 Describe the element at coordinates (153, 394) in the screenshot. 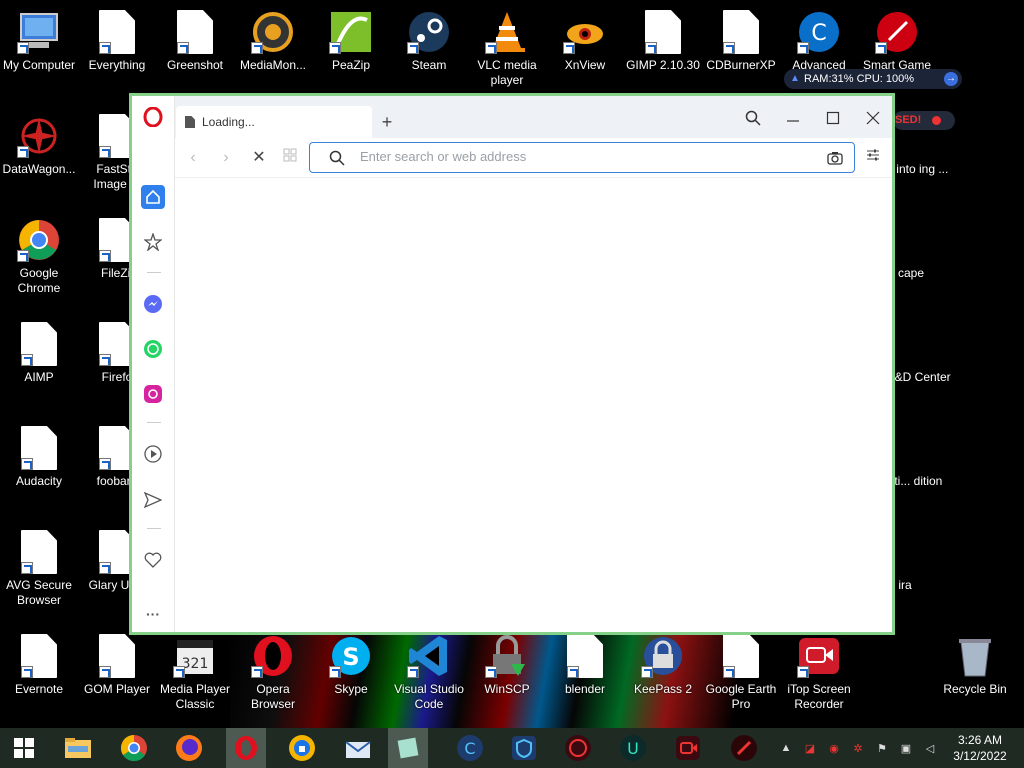

I see `instagram-icon` at that location.